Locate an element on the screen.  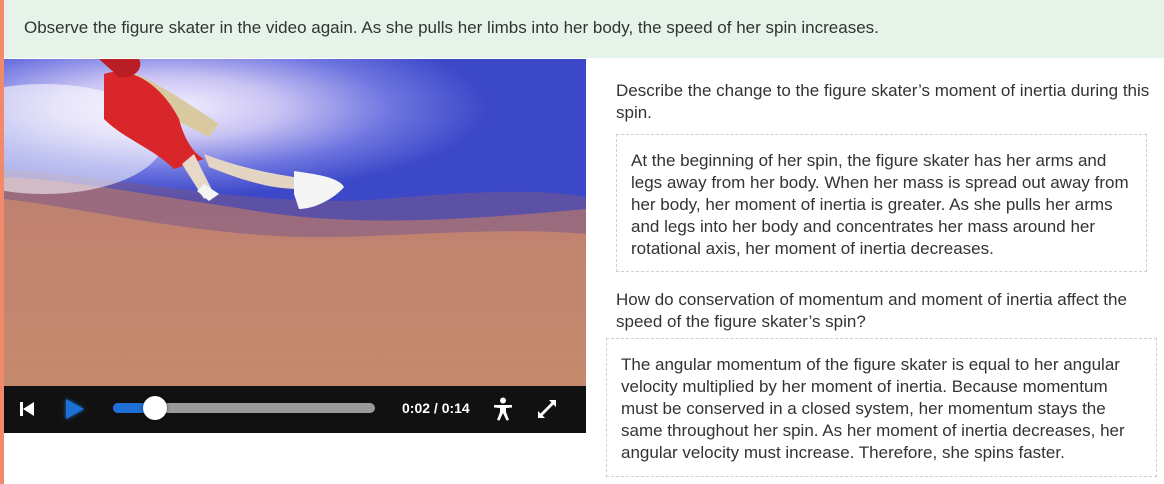
fullscreen-icon is located at coordinates (547, 409).